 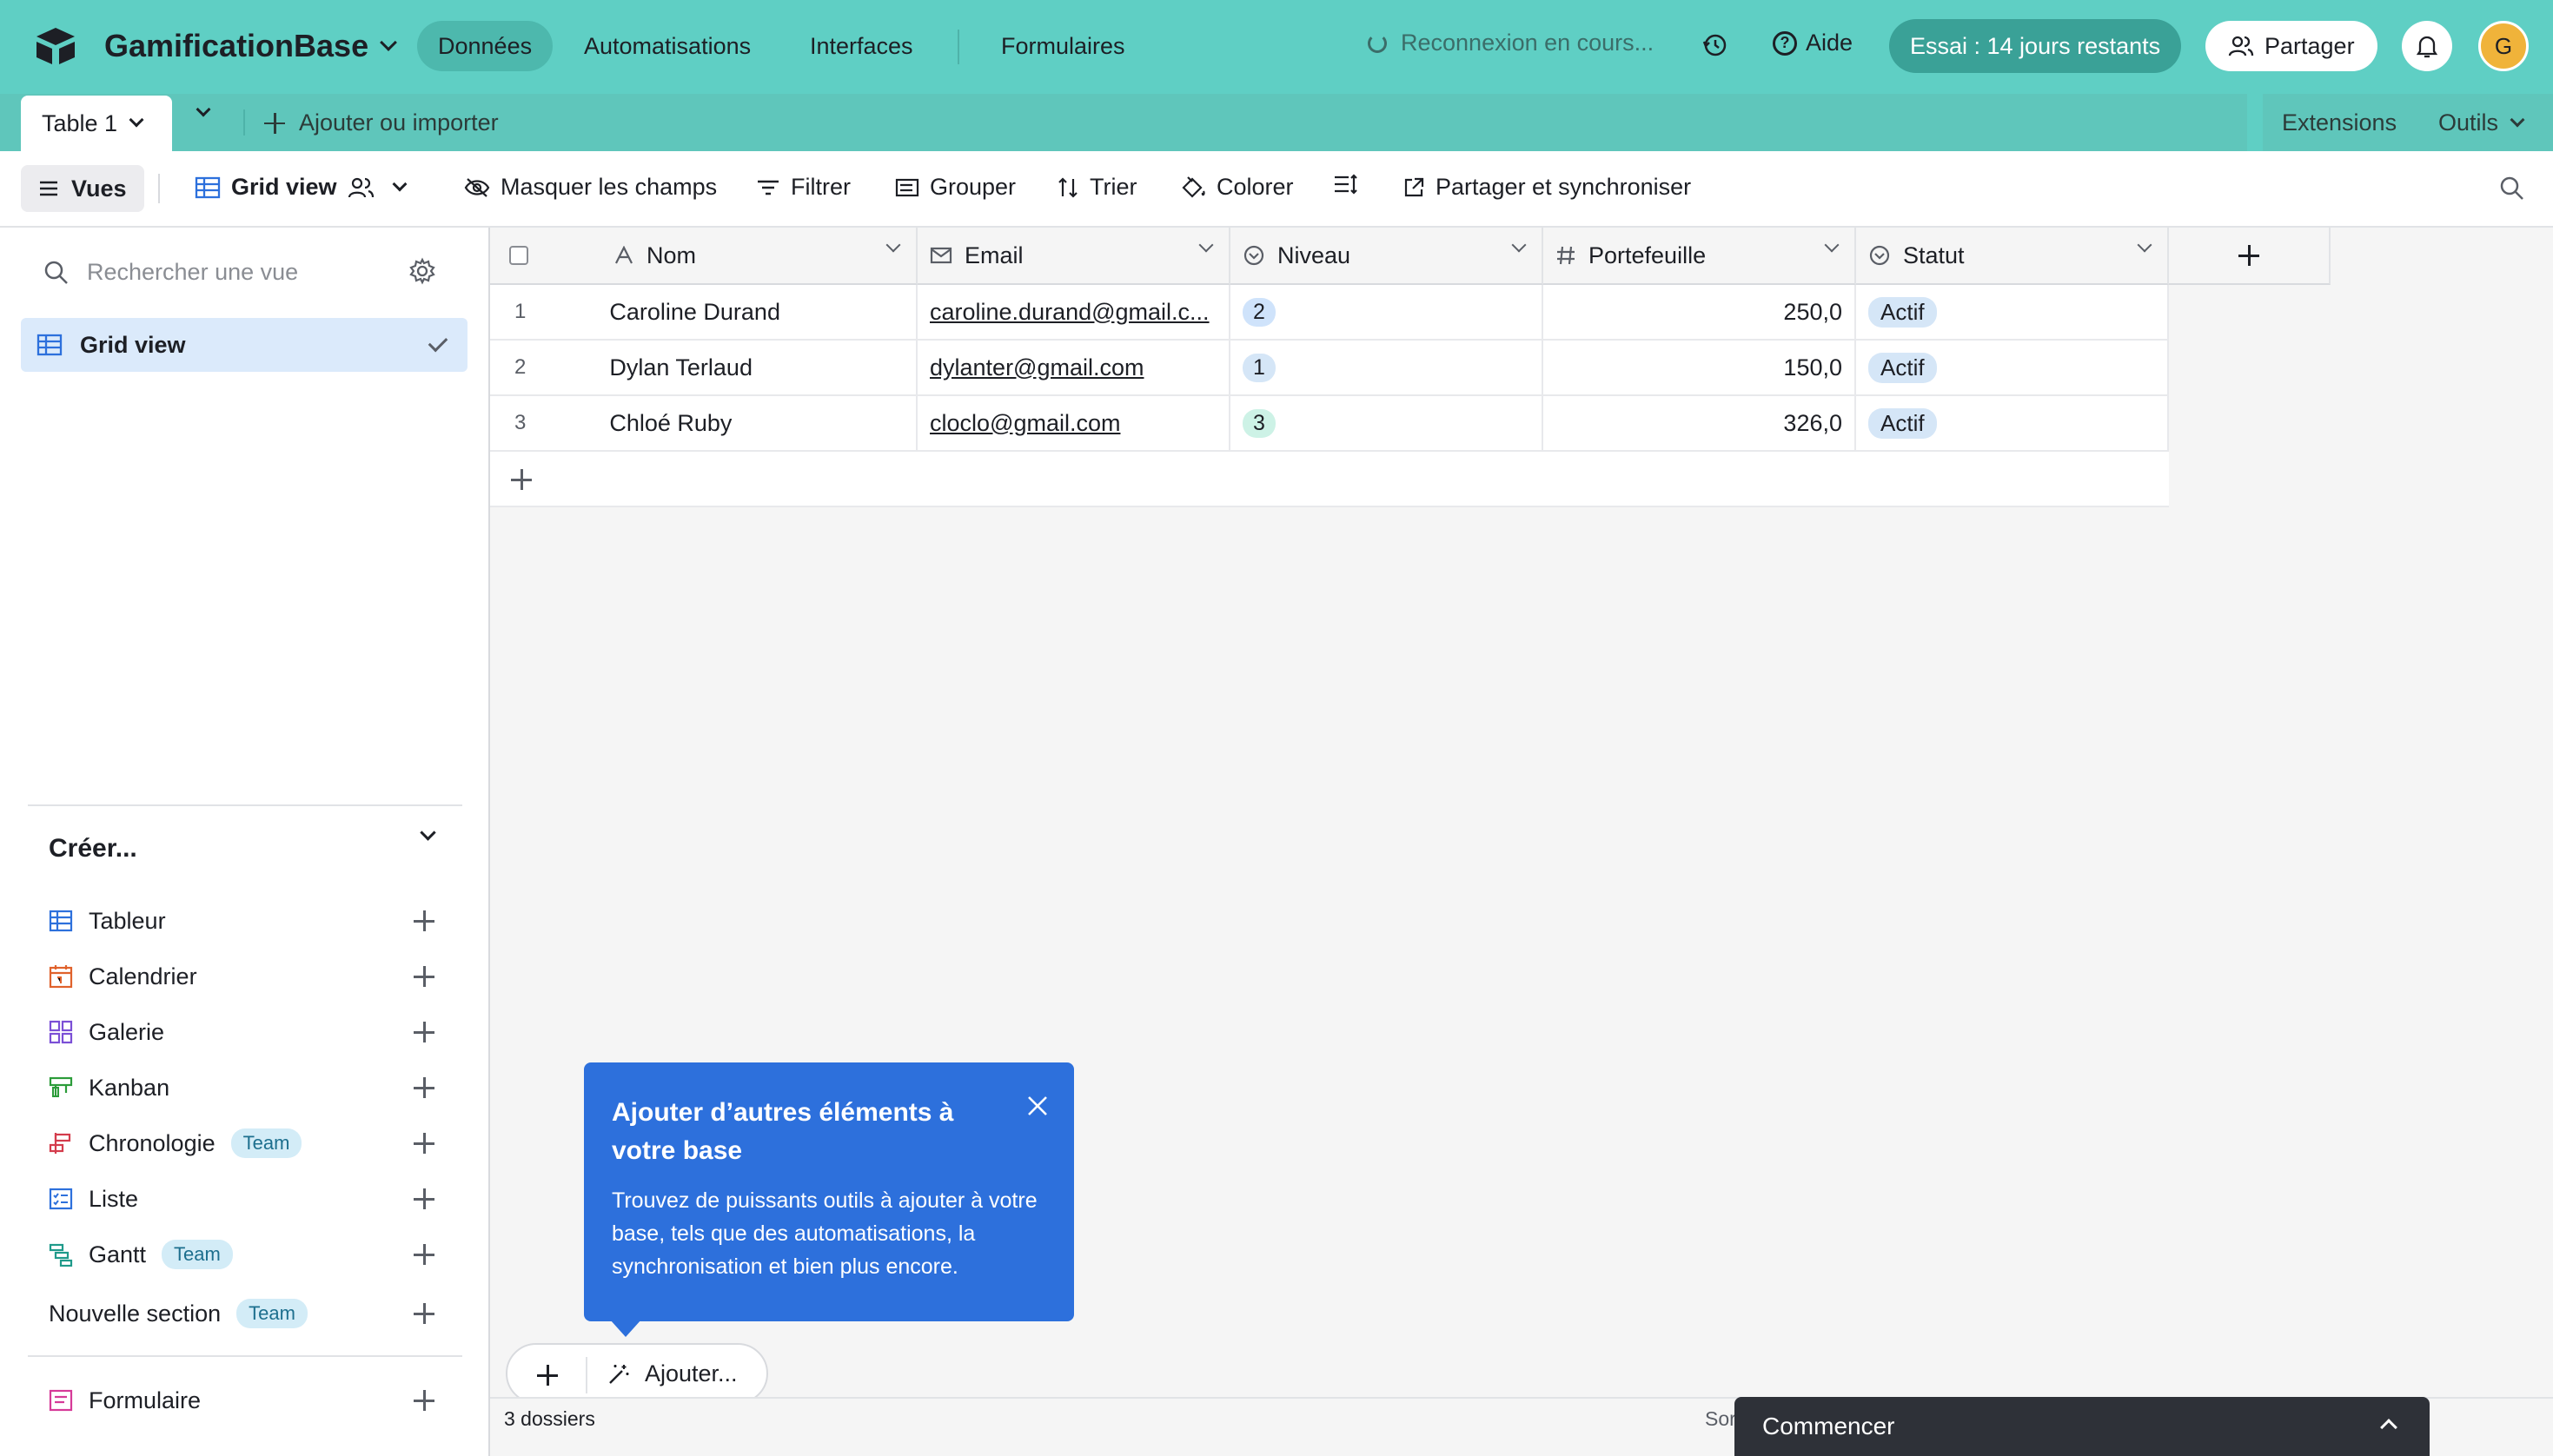 What do you see at coordinates (2512, 188) in the screenshot?
I see `search-icon` at bounding box center [2512, 188].